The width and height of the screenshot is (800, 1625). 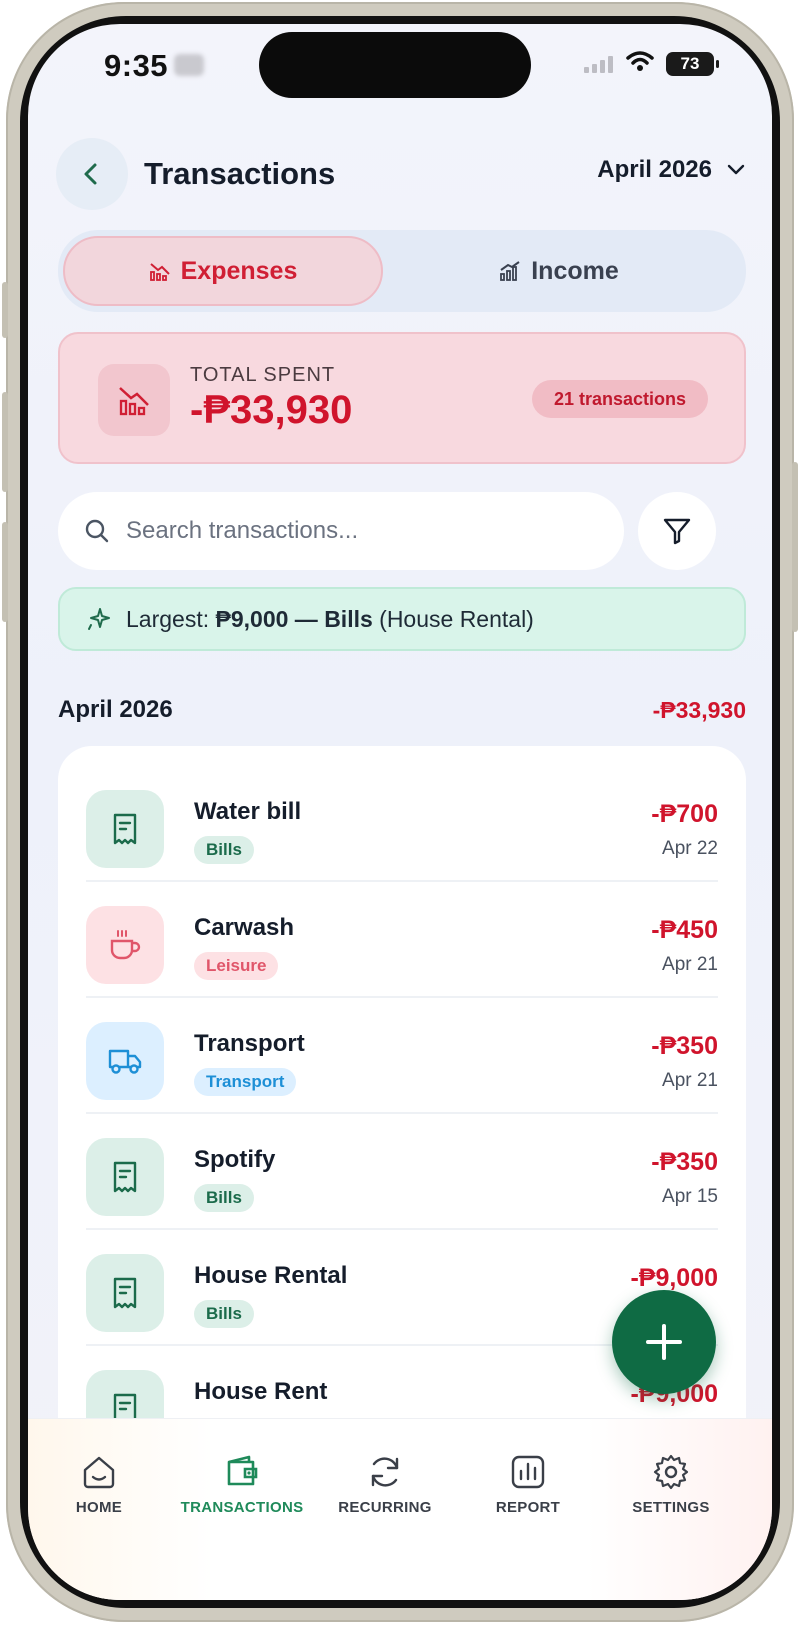 What do you see at coordinates (97, 531) in the screenshot?
I see `search-icon` at bounding box center [97, 531].